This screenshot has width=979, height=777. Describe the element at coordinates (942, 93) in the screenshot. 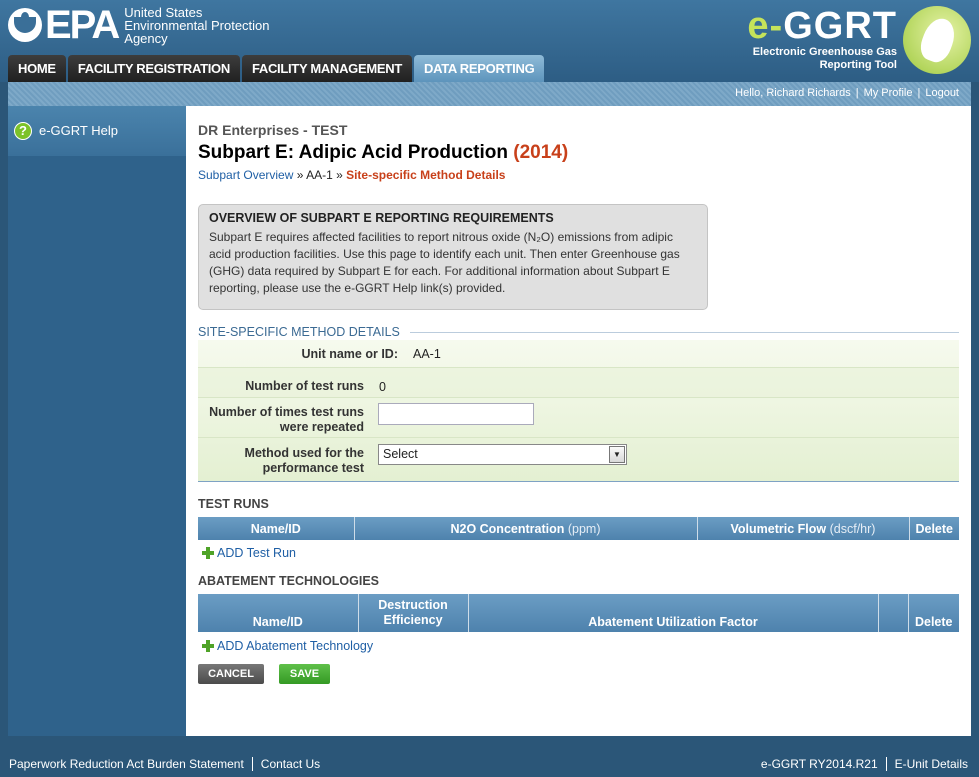

I see `logout-link: Logout` at that location.